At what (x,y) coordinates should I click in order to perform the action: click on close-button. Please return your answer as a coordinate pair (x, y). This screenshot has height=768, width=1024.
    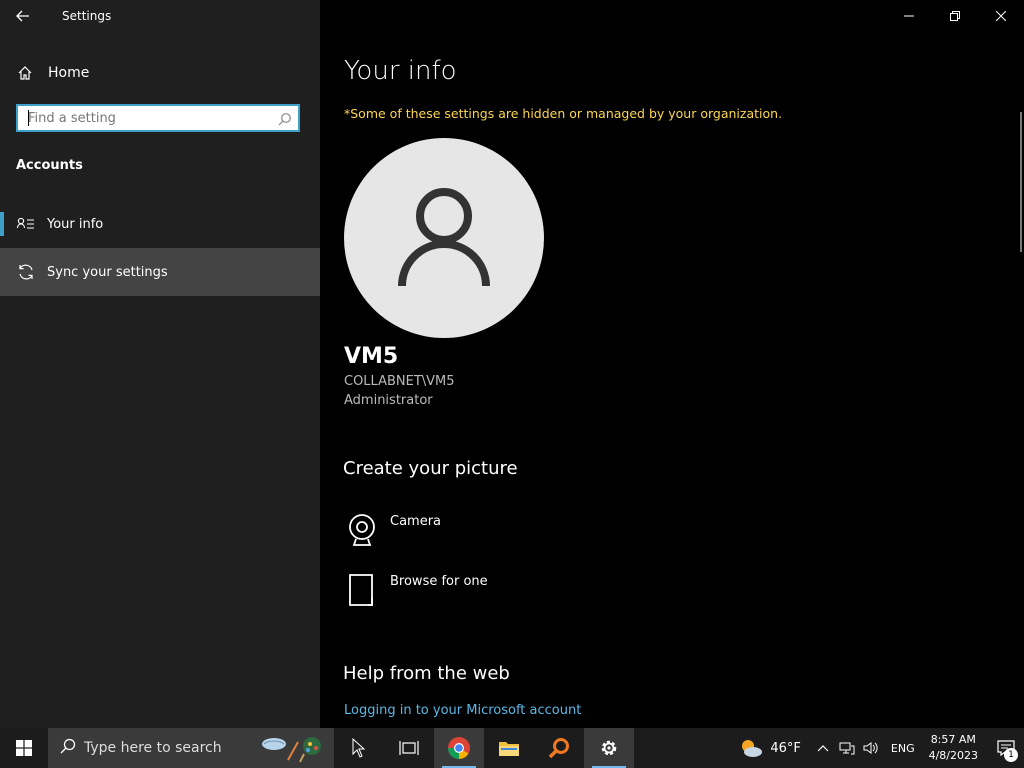
    Looking at the image, I should click on (1001, 16).